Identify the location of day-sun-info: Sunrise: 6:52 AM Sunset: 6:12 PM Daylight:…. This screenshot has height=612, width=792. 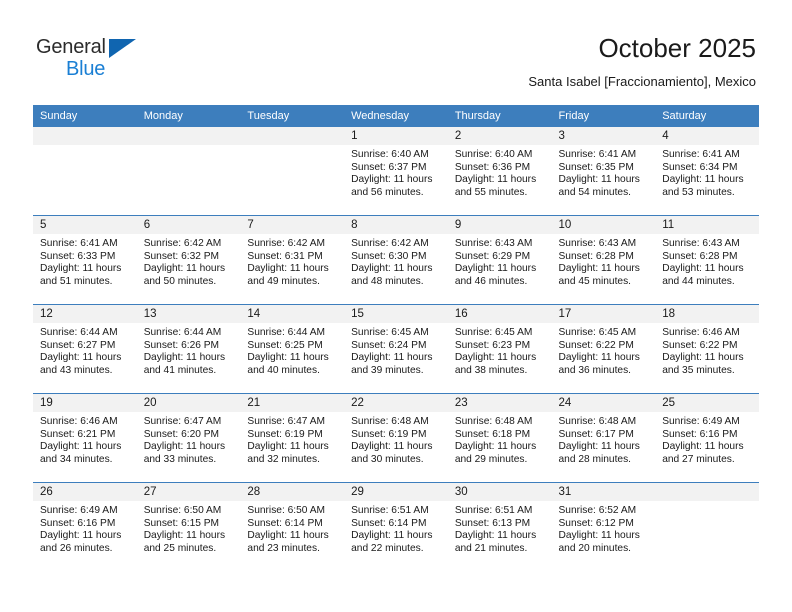
(604, 528).